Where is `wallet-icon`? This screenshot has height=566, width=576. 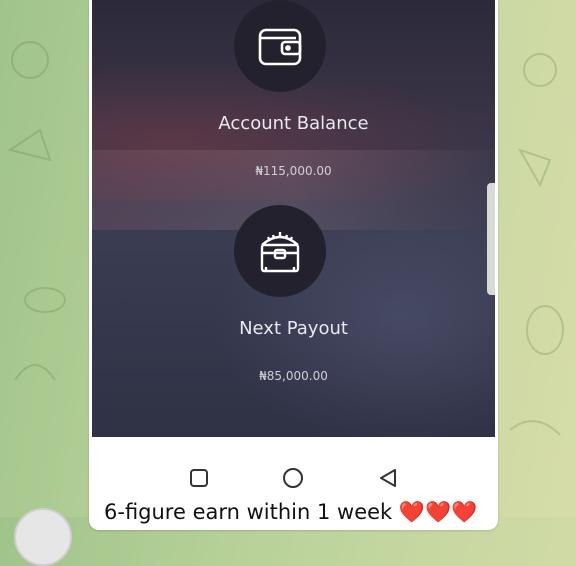 wallet-icon is located at coordinates (280, 46).